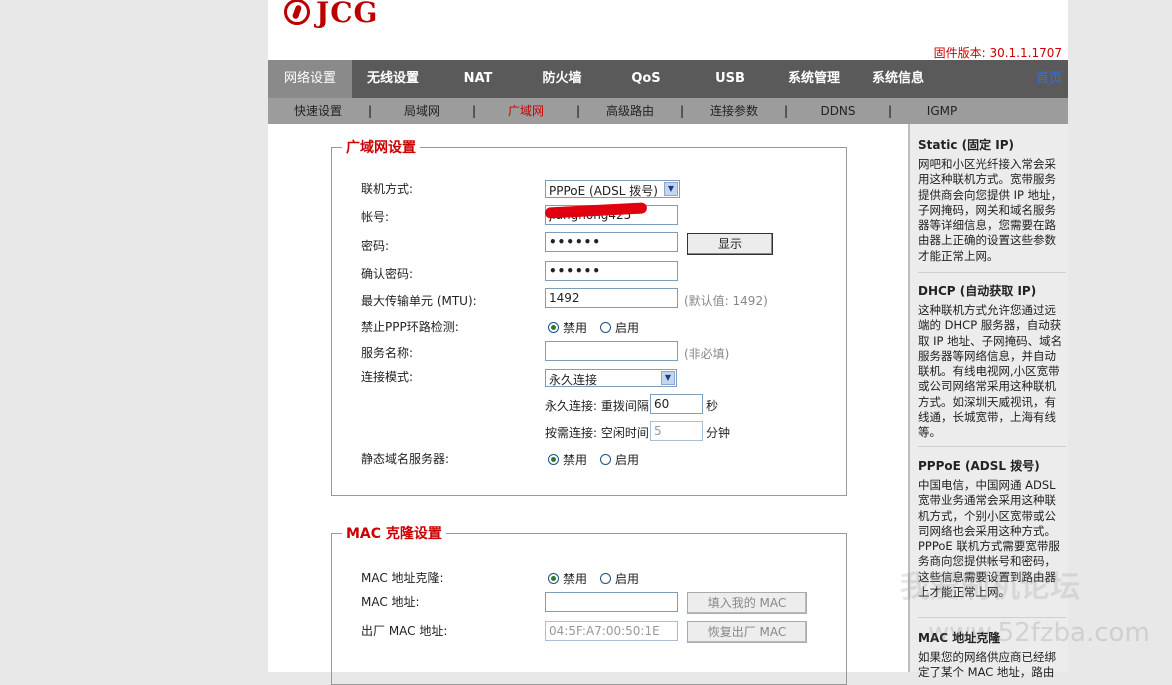 The width and height of the screenshot is (1172, 685). I want to click on tab-system-info: 系统信息, so click(898, 79).